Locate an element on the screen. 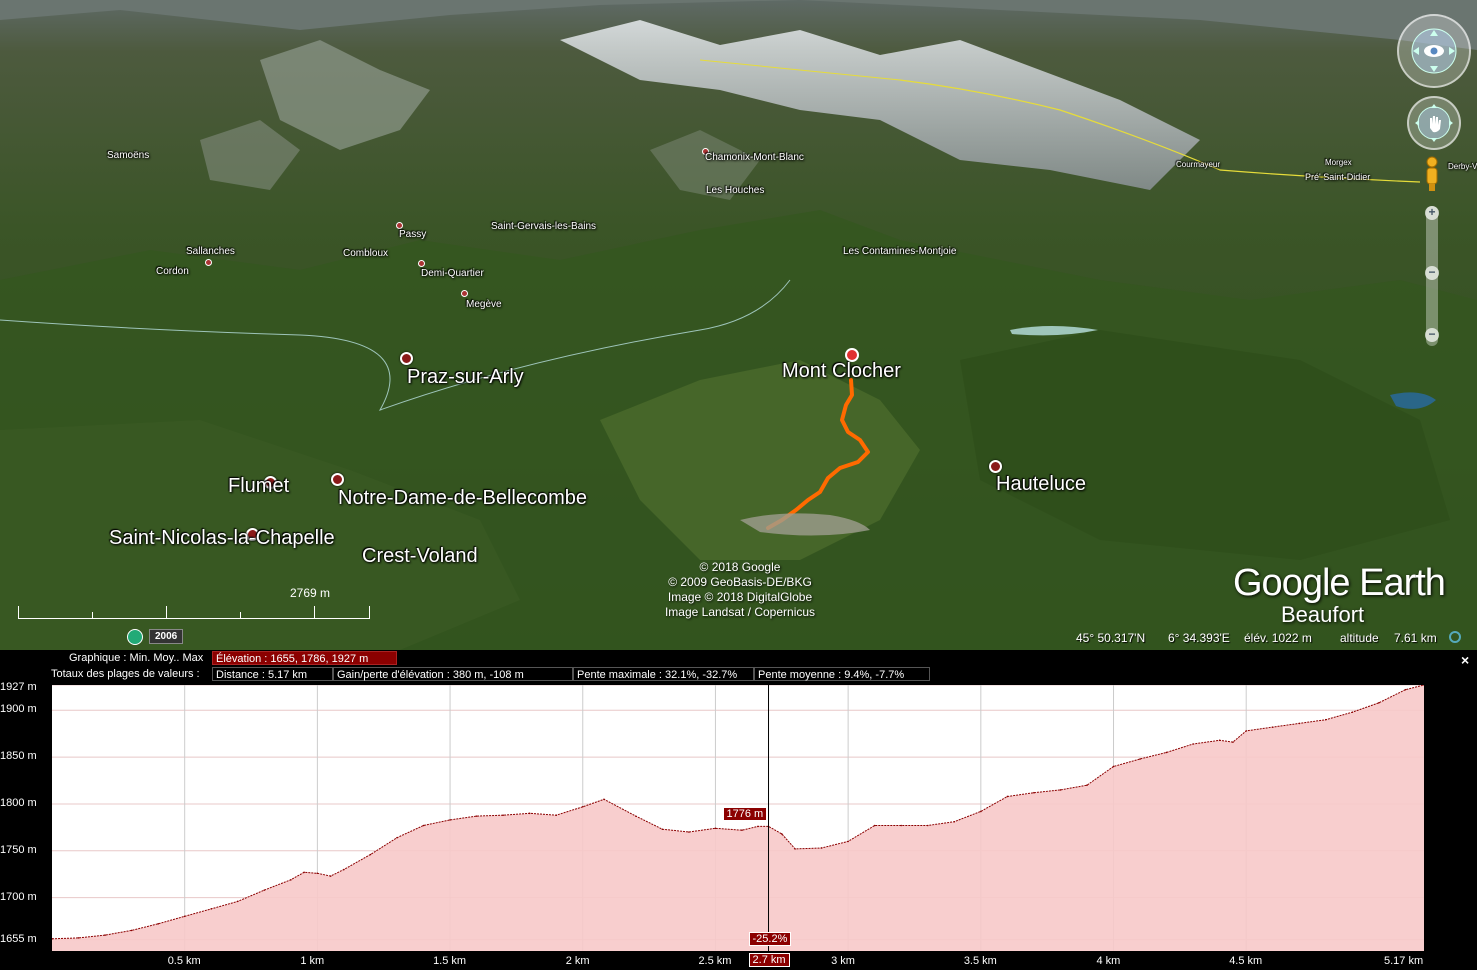 The width and height of the screenshot is (1477, 970). totals-label: Totaux des plages de valeurs : is located at coordinates (125, 674).